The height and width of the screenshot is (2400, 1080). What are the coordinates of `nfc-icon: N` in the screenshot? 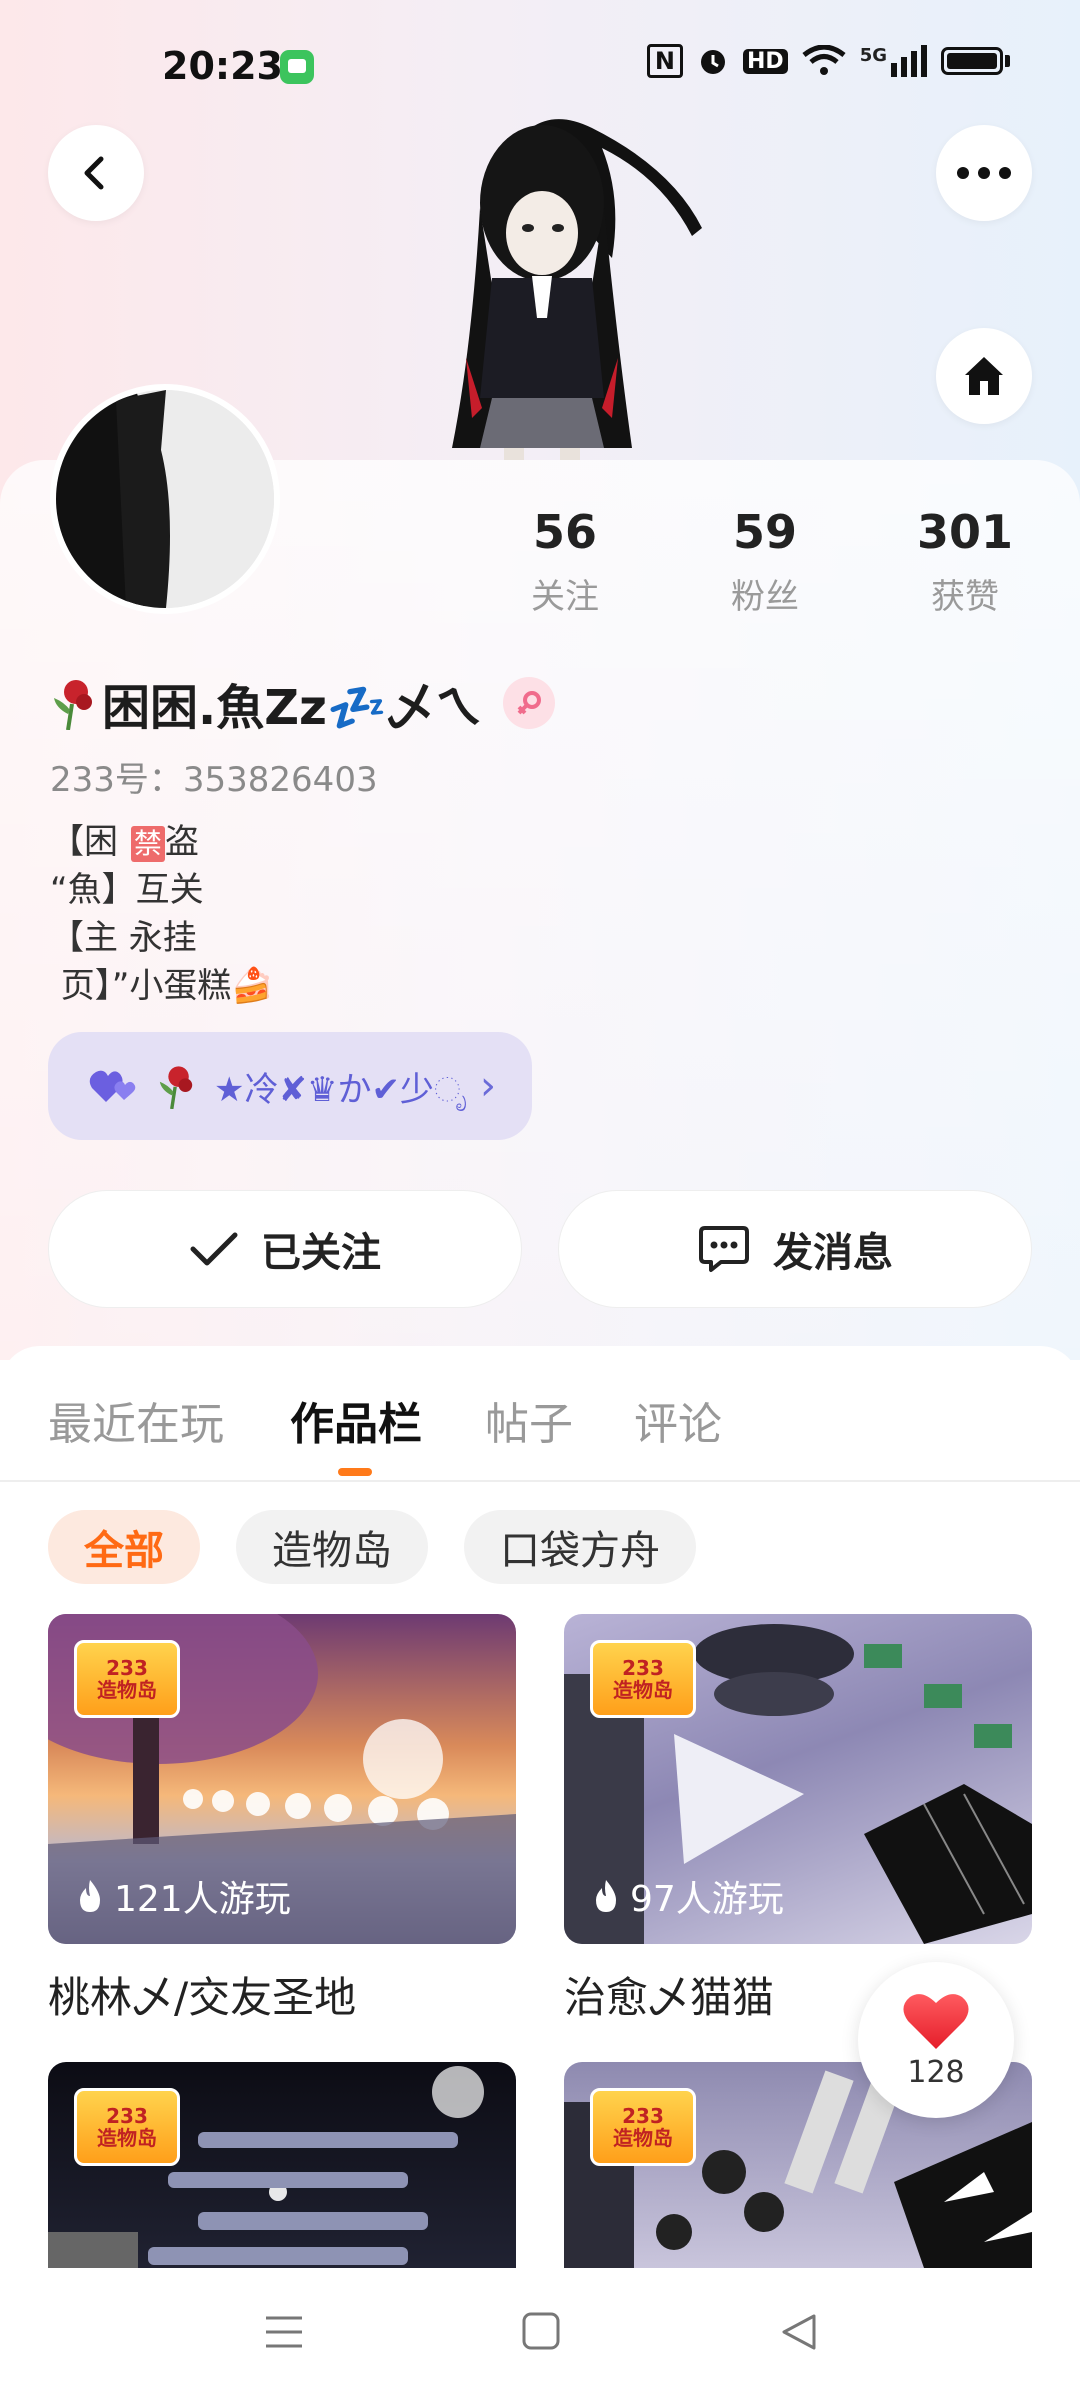 It's located at (664, 61).